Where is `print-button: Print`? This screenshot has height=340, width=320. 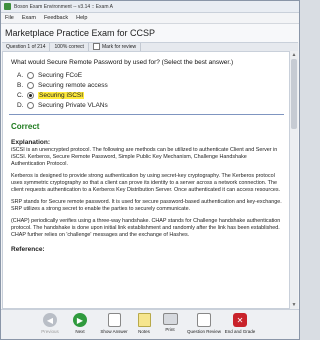 print-button: Print is located at coordinates (170, 322).